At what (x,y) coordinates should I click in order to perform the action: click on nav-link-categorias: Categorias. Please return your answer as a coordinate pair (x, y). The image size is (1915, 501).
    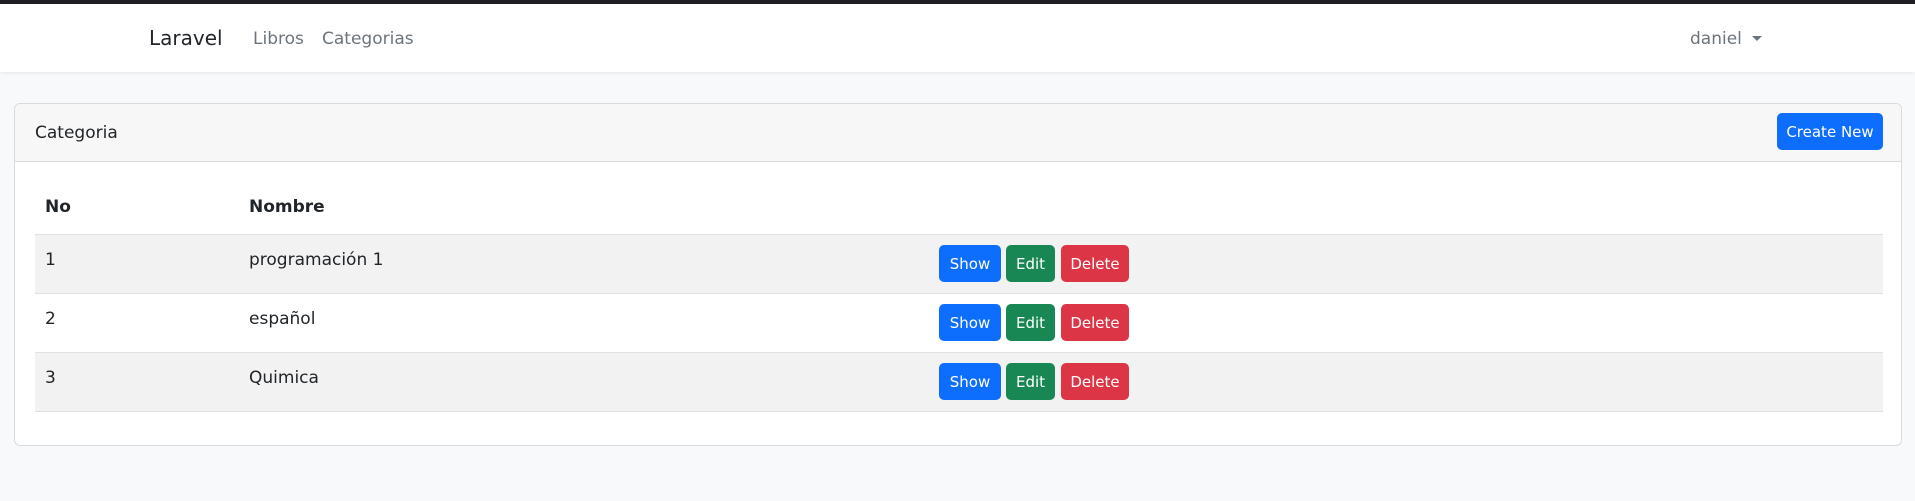
    Looking at the image, I should click on (368, 39).